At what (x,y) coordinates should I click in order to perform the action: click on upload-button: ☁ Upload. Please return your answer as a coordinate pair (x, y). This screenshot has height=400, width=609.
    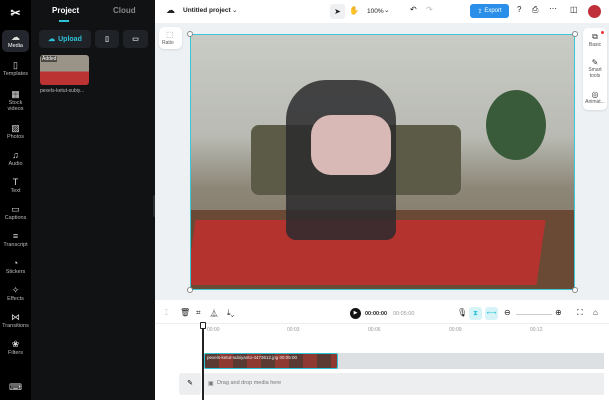
    Looking at the image, I should click on (65, 39).